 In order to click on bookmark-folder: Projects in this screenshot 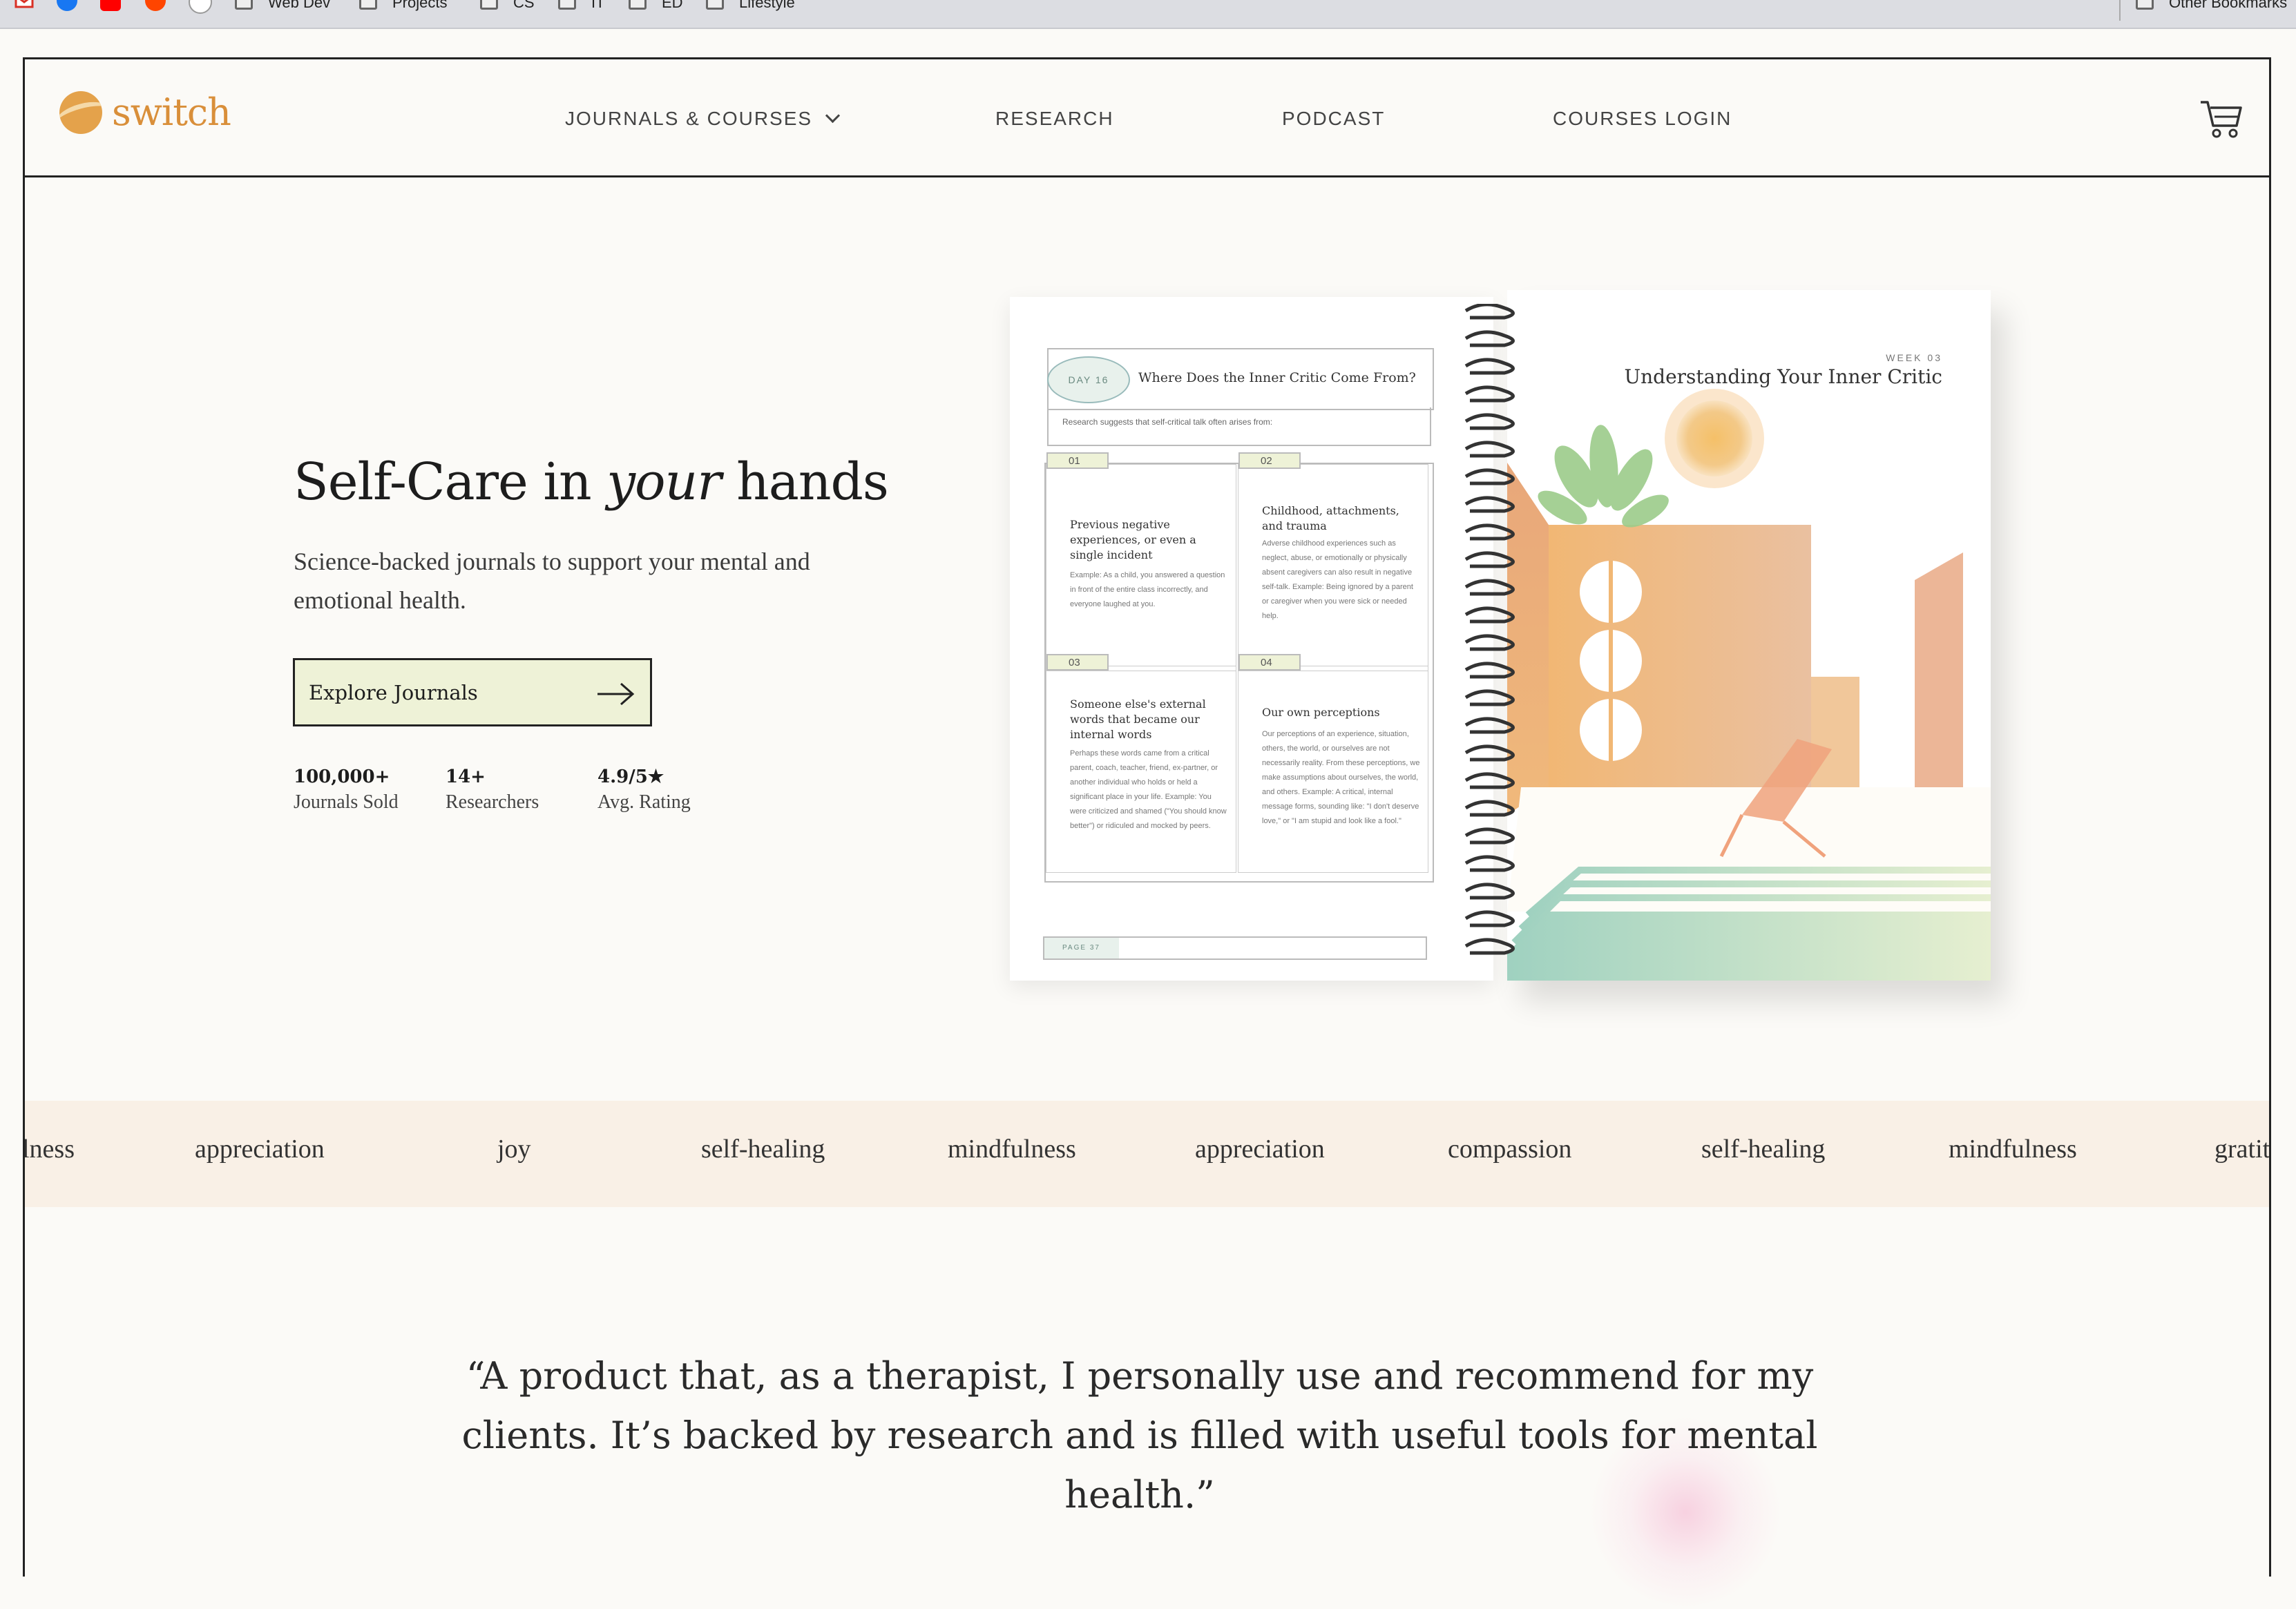, I will do `click(403, 8)`.